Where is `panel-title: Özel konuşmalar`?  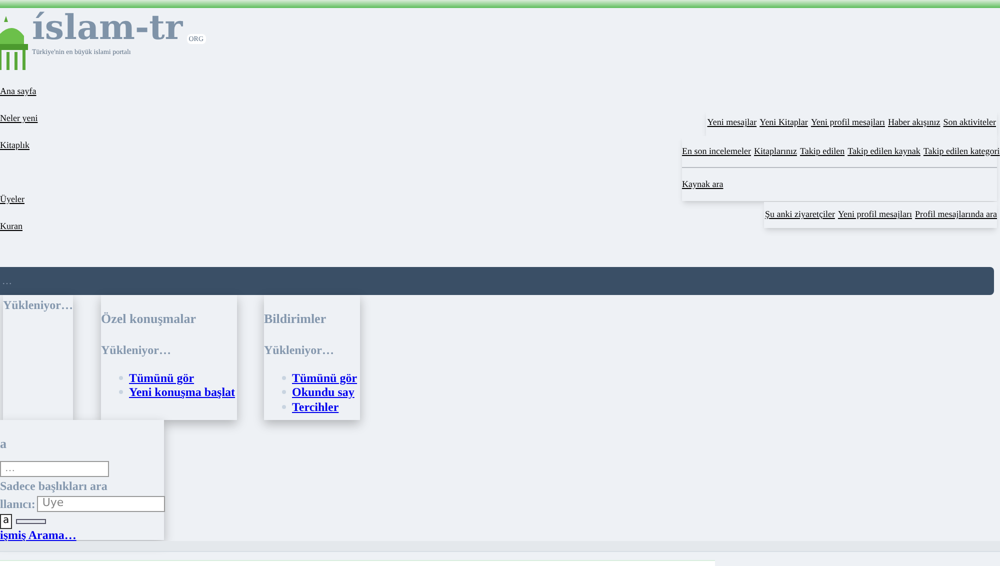 panel-title: Özel konuşmalar is located at coordinates (149, 319).